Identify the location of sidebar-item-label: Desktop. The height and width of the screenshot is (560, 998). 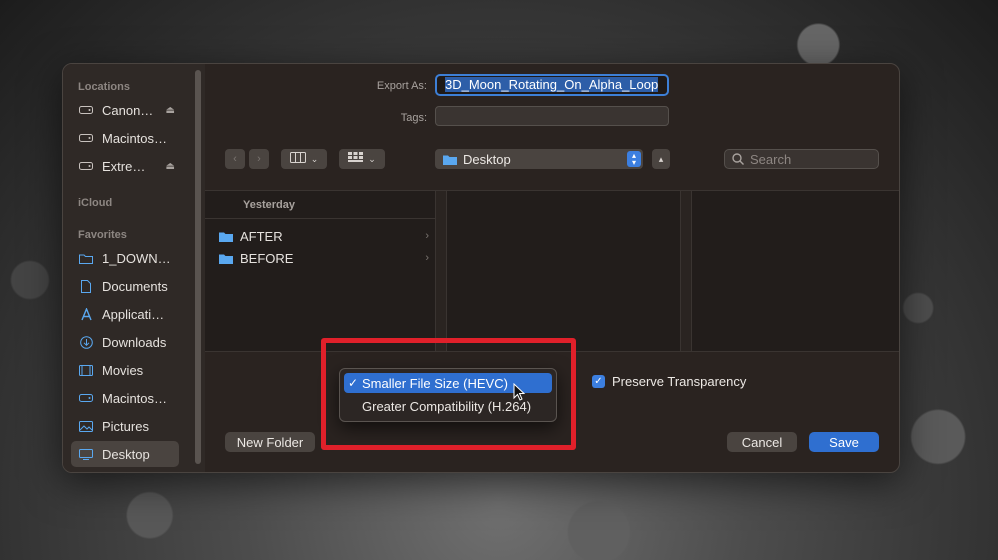
(126, 454).